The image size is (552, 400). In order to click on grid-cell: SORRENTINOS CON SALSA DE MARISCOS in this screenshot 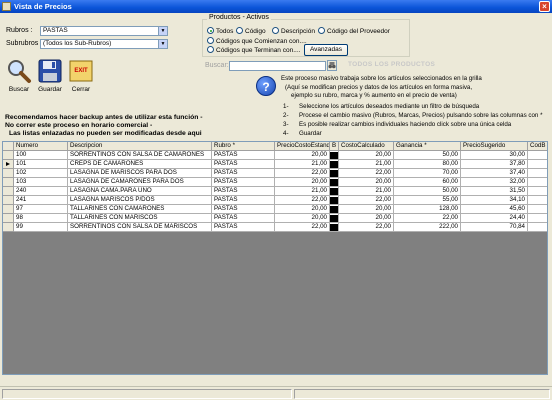, I will do `click(140, 227)`.